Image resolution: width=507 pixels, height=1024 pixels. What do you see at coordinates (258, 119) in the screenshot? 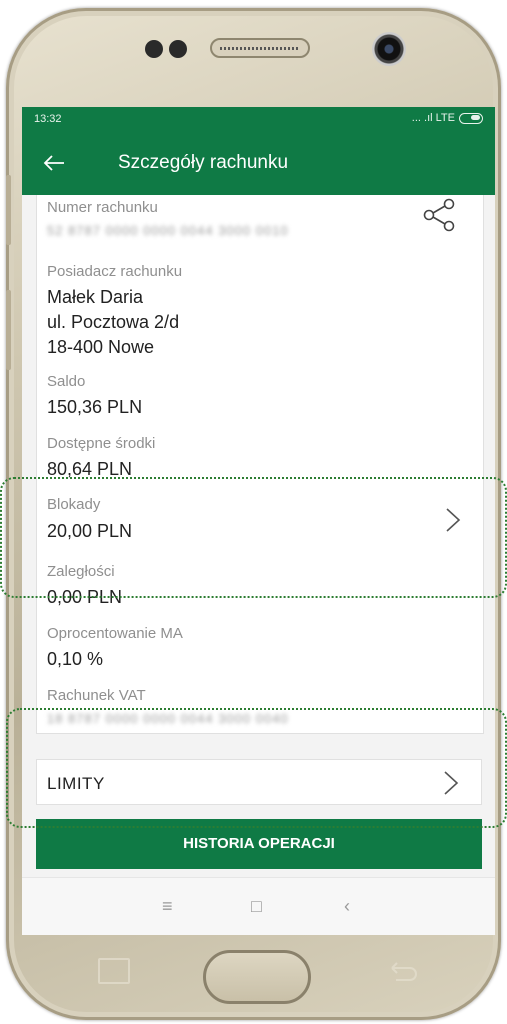
I see `status-bar: 13:32 ... .ıl LTE` at bounding box center [258, 119].